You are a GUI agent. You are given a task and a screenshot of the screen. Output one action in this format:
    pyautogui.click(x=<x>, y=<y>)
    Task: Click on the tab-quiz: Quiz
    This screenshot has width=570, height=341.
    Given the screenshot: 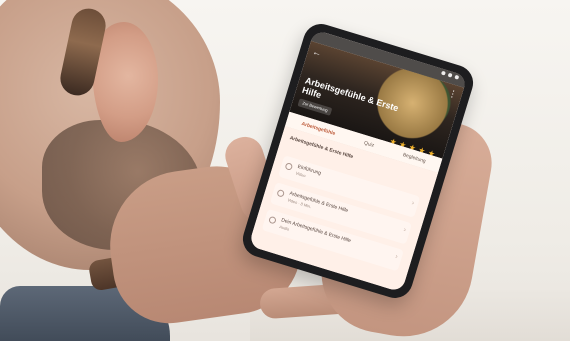 What is the action you would take?
    pyautogui.click(x=369, y=144)
    